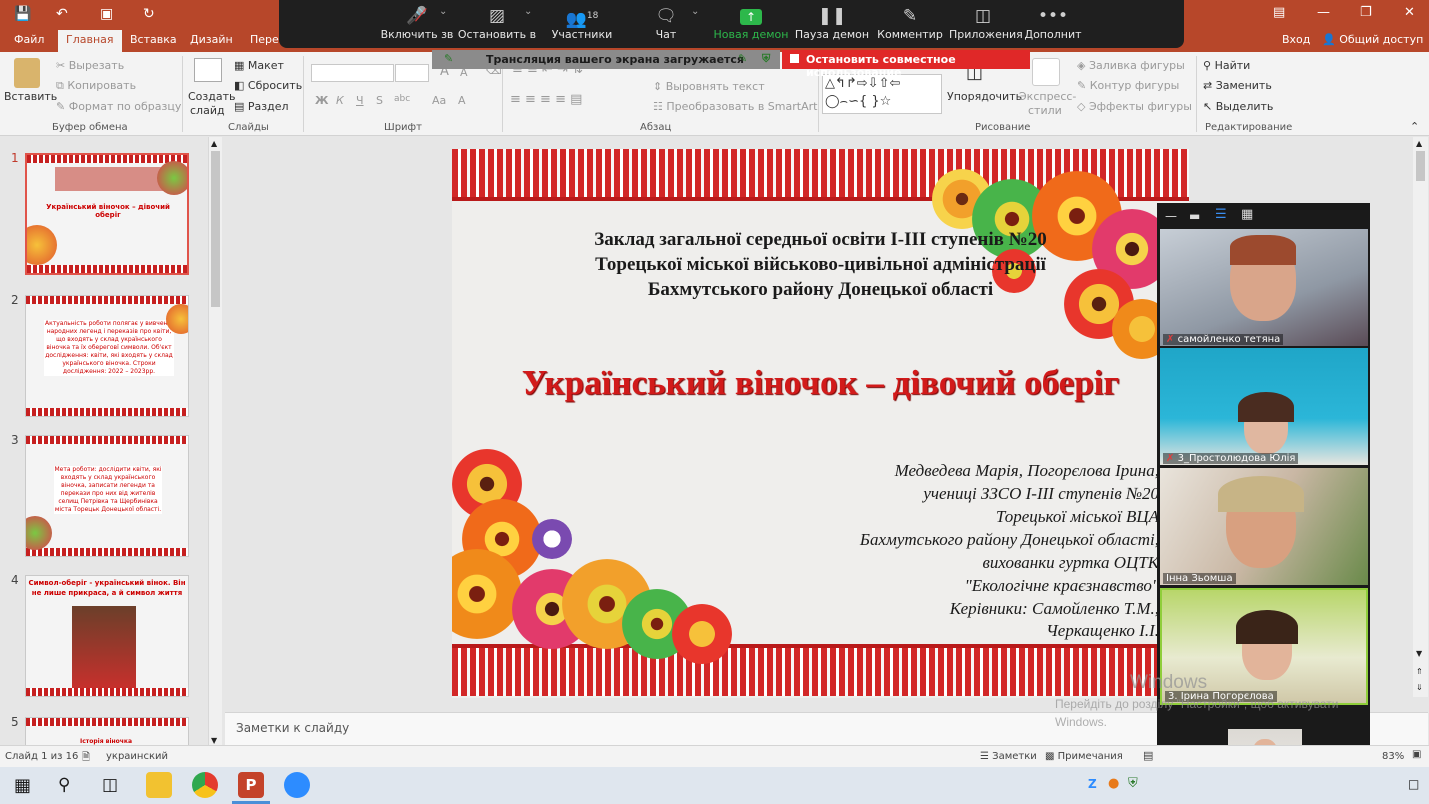 The width and height of the screenshot is (1429, 804). I want to click on speaker-view-icon: ▬, so click(1194, 216).